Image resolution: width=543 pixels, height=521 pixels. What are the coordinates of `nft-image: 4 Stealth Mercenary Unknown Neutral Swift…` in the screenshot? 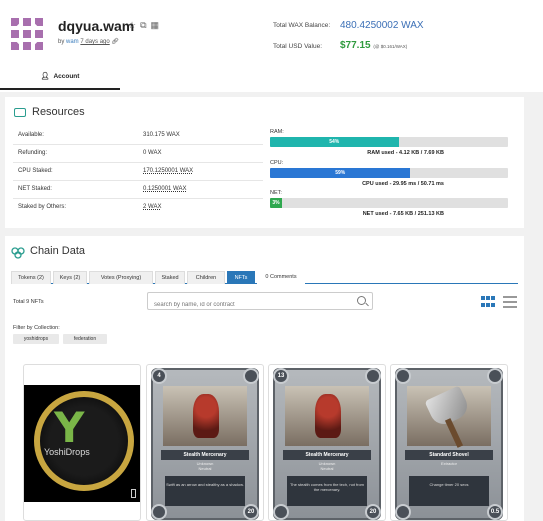 It's located at (205, 444).